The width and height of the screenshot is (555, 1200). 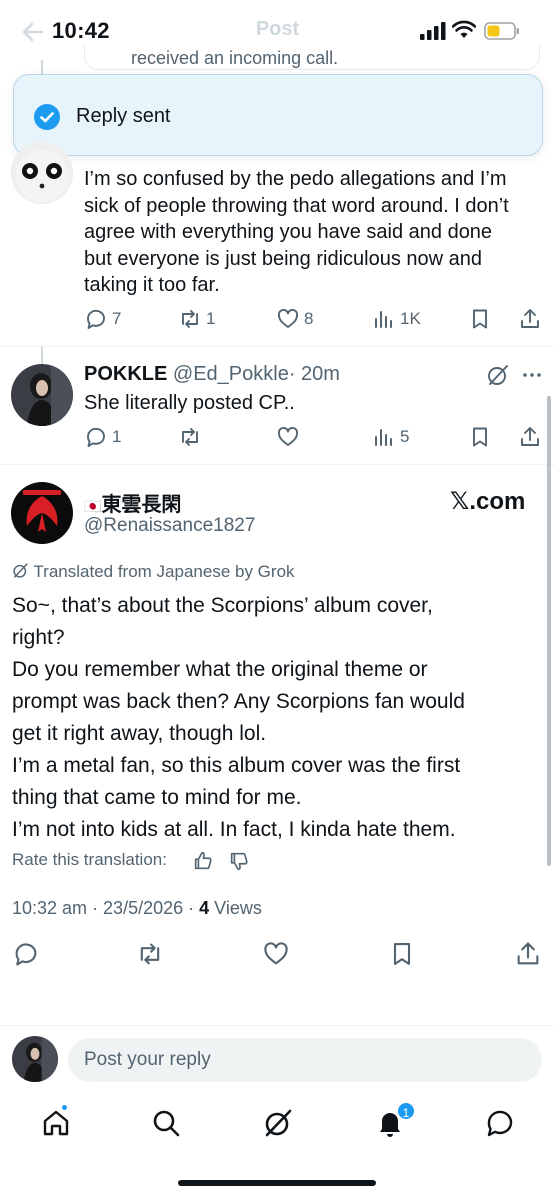 What do you see at coordinates (93, 506) in the screenshot?
I see `flag-icon: 🇯🇵` at bounding box center [93, 506].